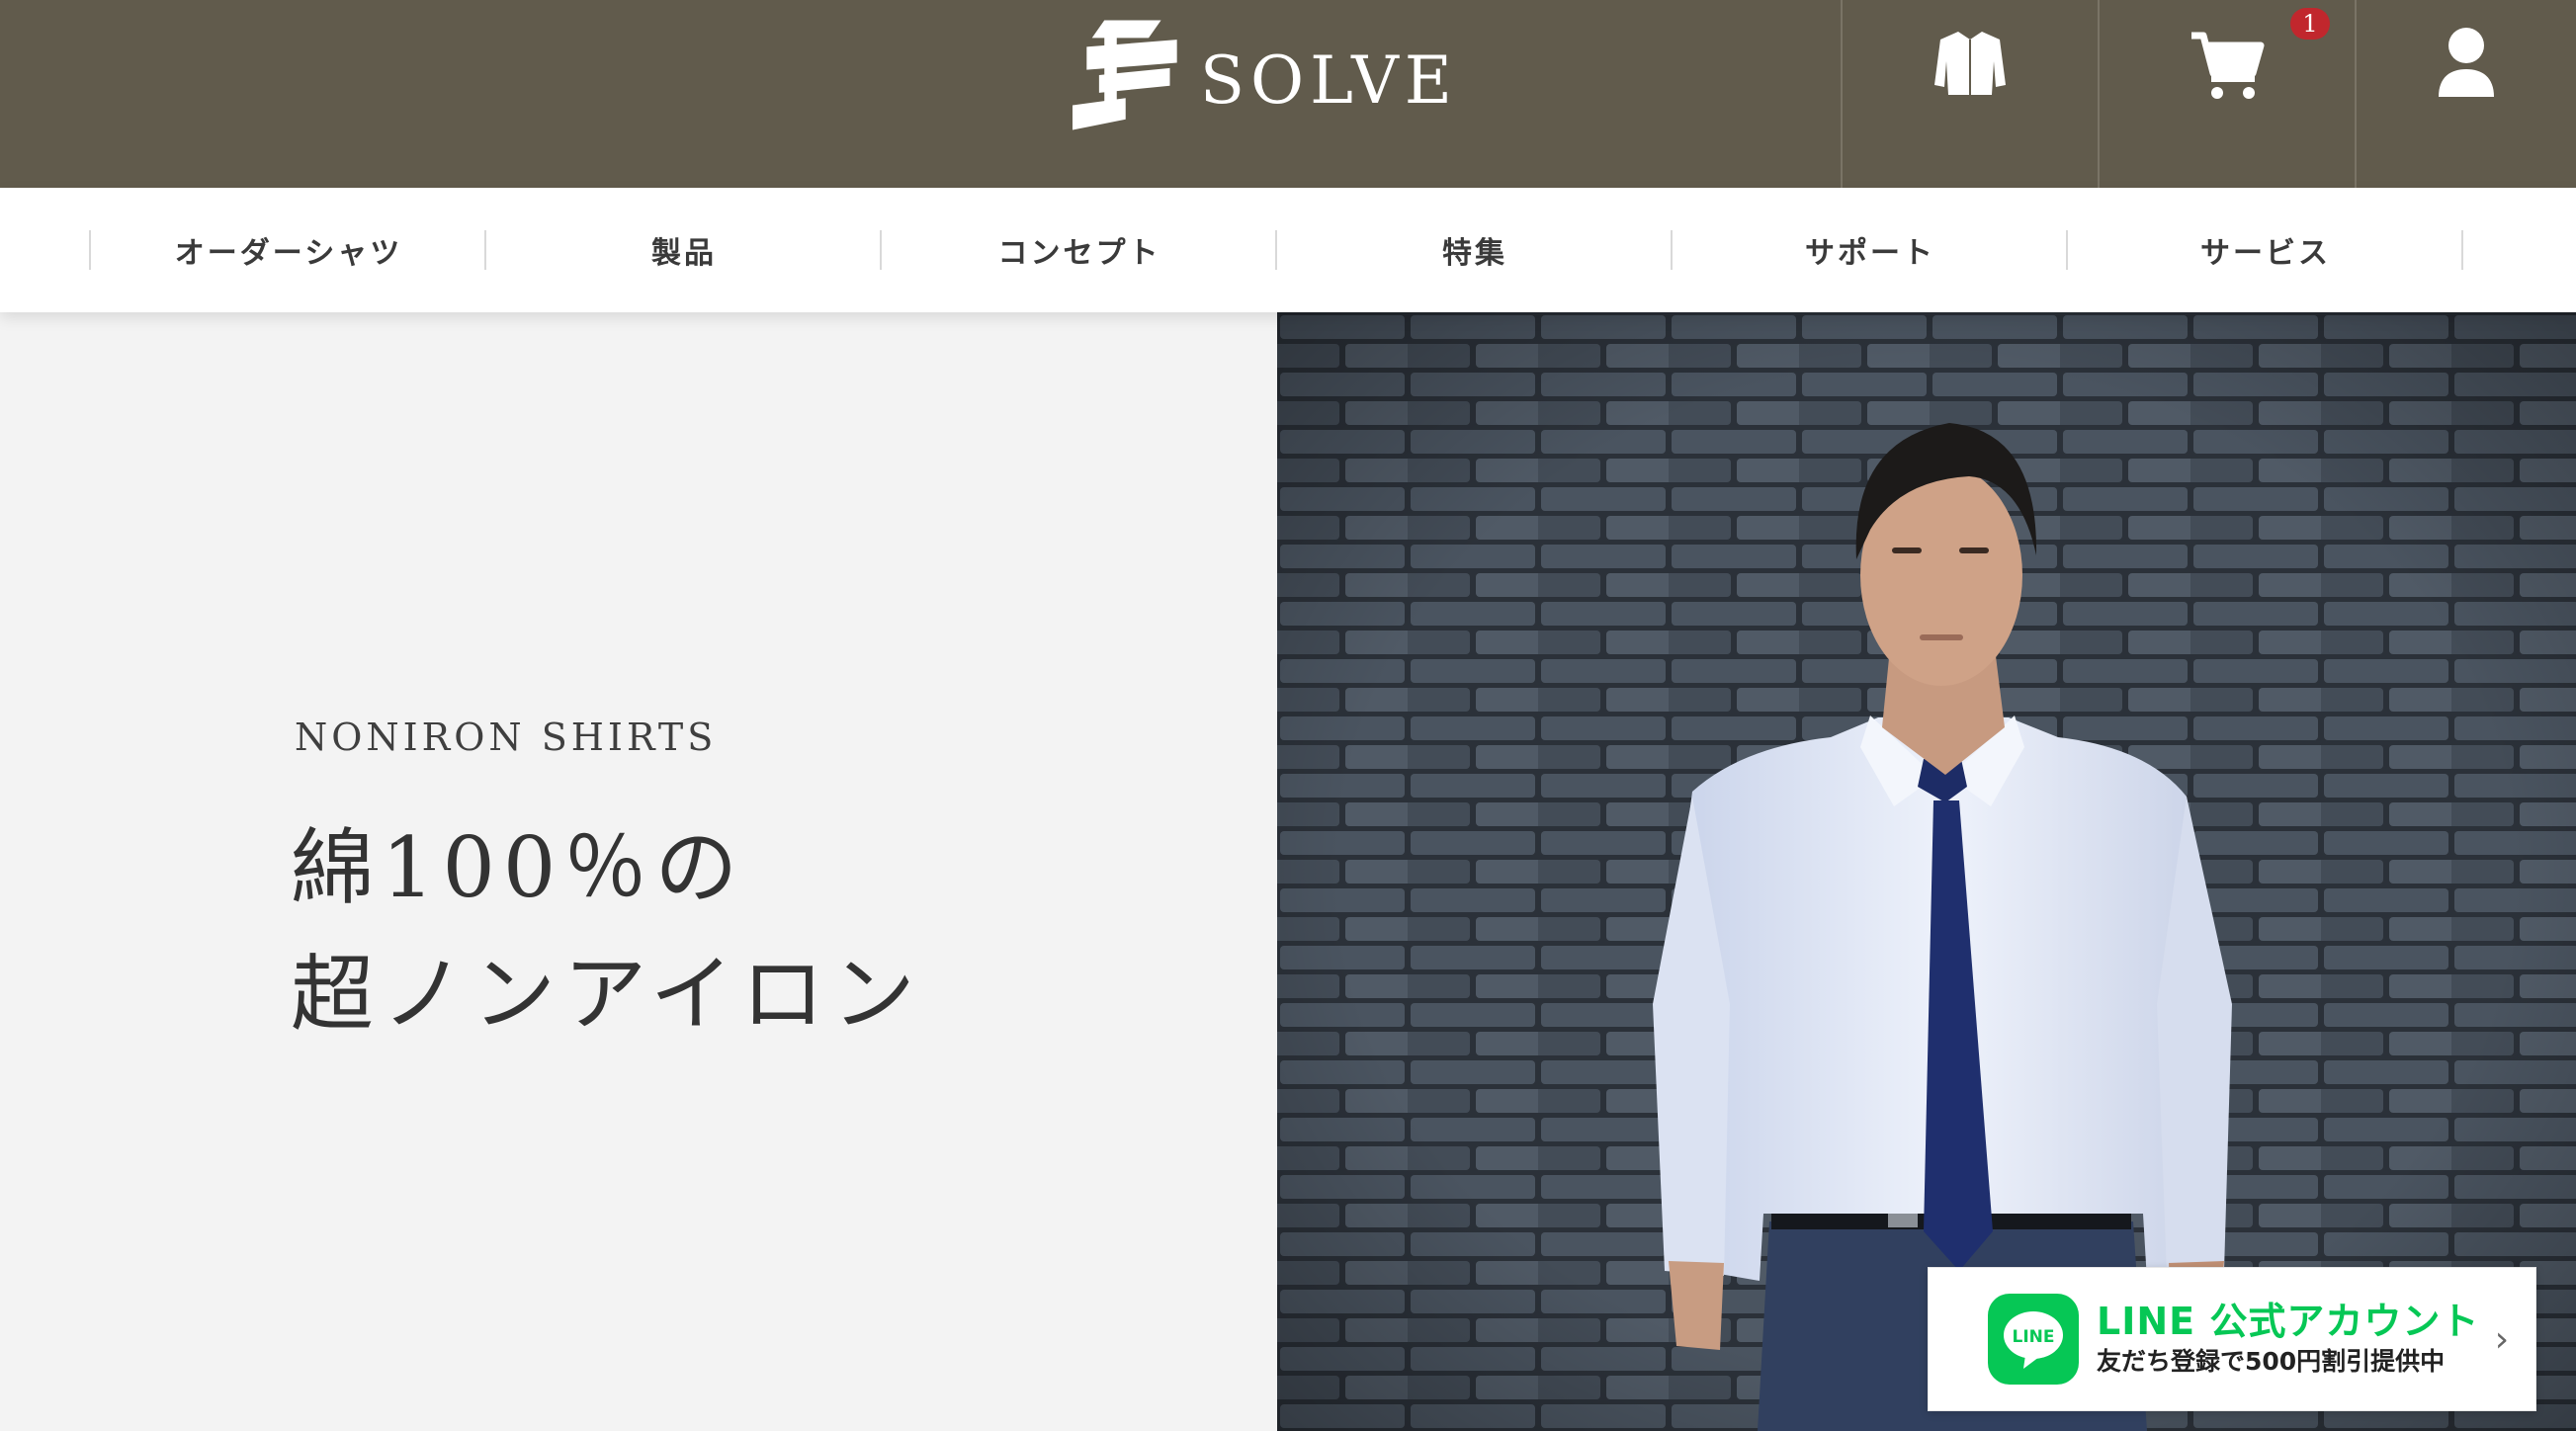 The width and height of the screenshot is (2576, 1431). What do you see at coordinates (506, 737) in the screenshot?
I see `hero-eyebrow: NONIRON SHIRTS` at bounding box center [506, 737].